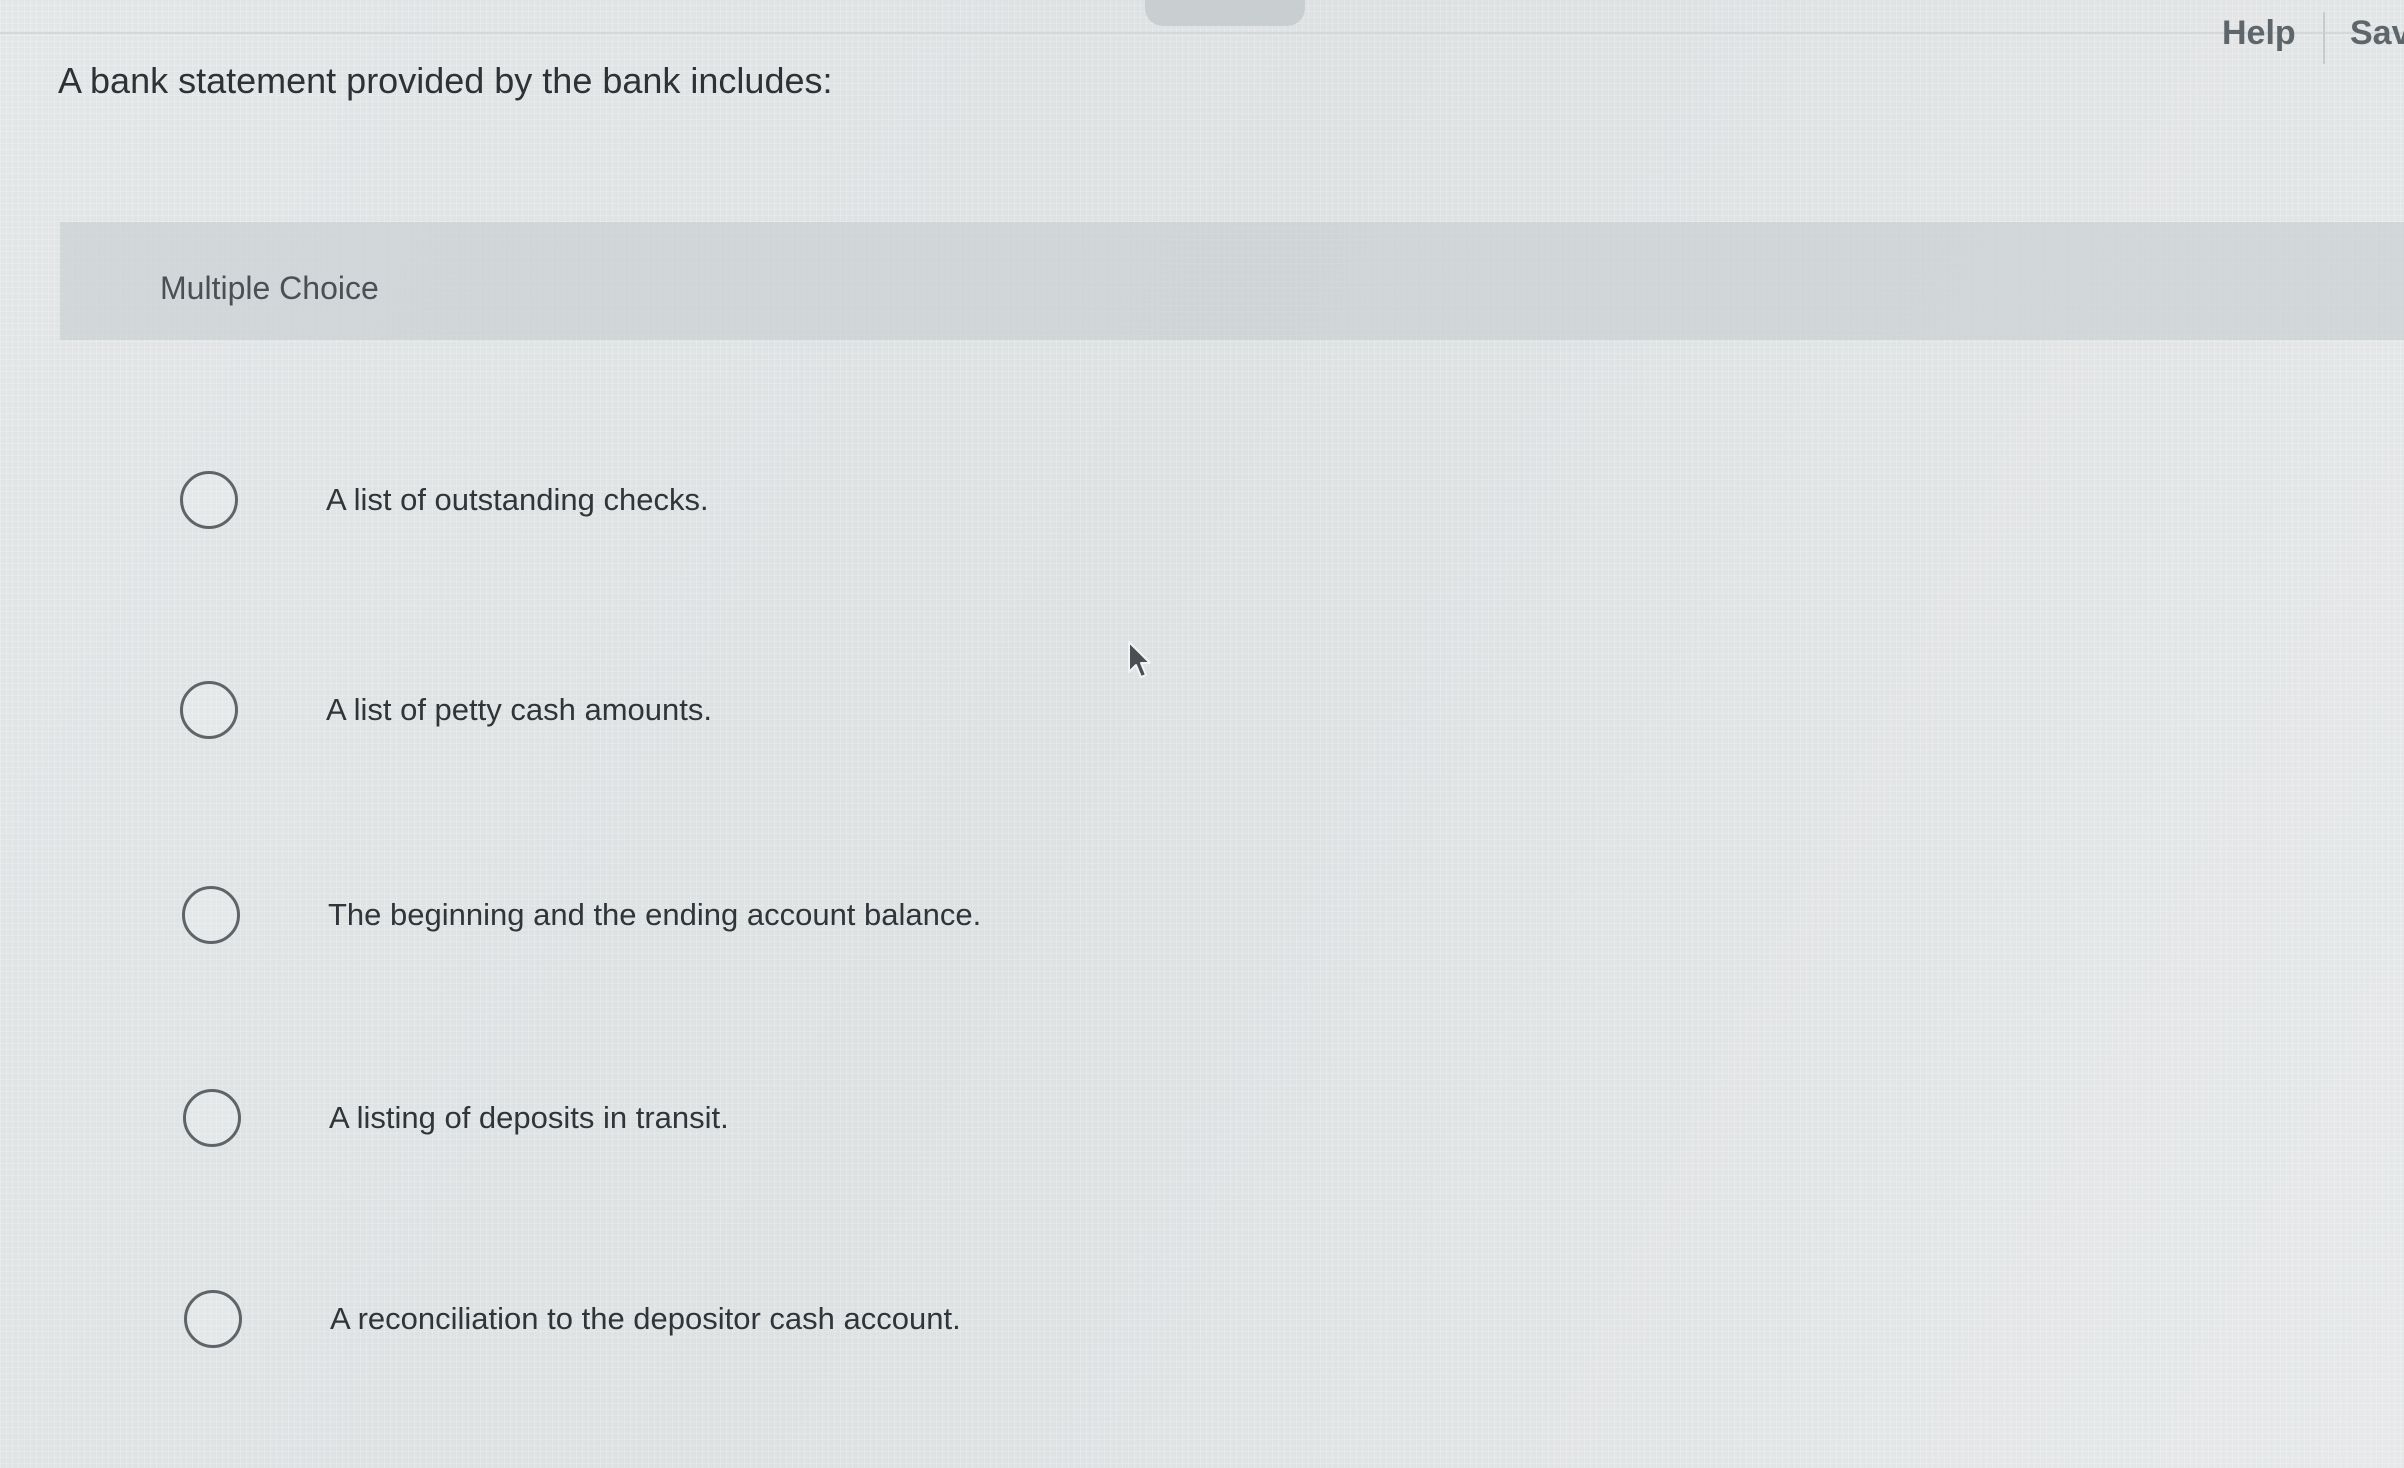 This screenshot has width=2404, height=1468. Describe the element at coordinates (529, 1117) in the screenshot. I see `answer-option-label: A listing of deposits in transit.` at that location.